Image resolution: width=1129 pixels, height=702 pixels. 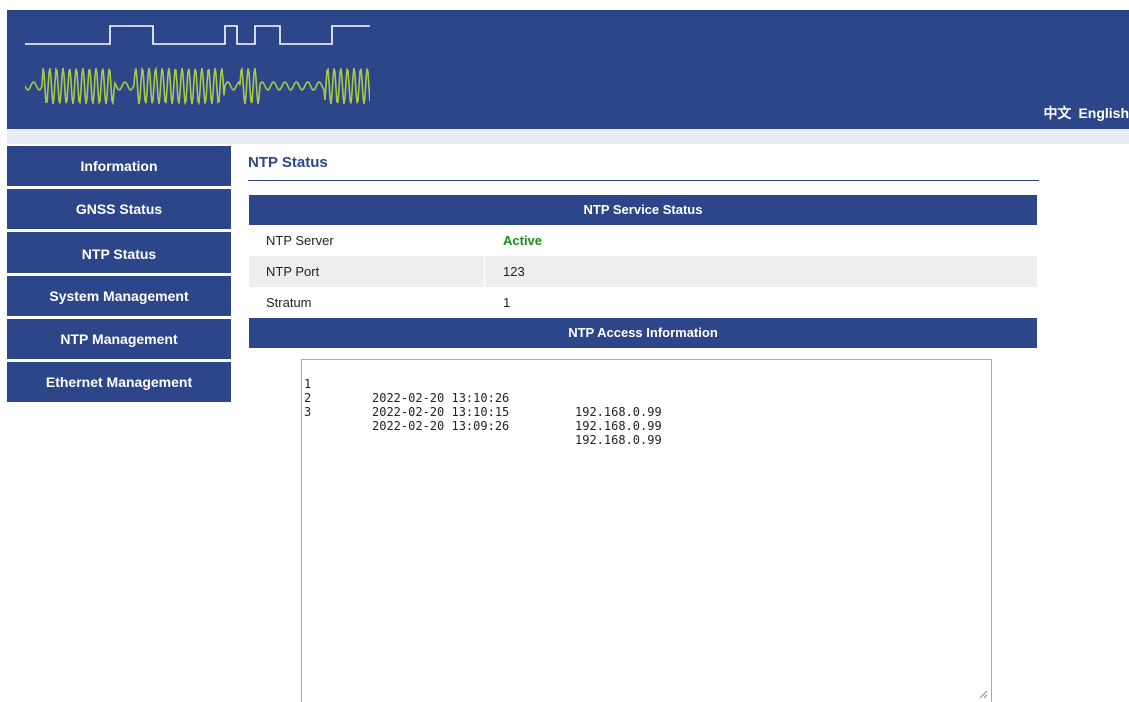 I want to click on lang-chinese-link: 中文, so click(x=1057, y=113).